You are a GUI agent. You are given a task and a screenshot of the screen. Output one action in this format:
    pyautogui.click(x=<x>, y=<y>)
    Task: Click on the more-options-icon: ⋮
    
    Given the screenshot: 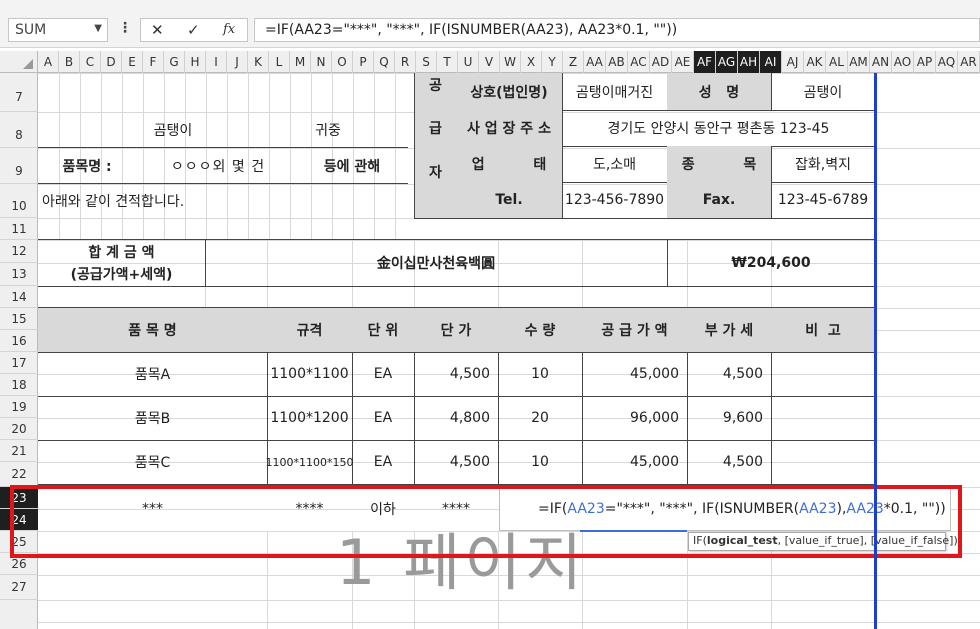 What is the action you would take?
    pyautogui.click(x=125, y=30)
    